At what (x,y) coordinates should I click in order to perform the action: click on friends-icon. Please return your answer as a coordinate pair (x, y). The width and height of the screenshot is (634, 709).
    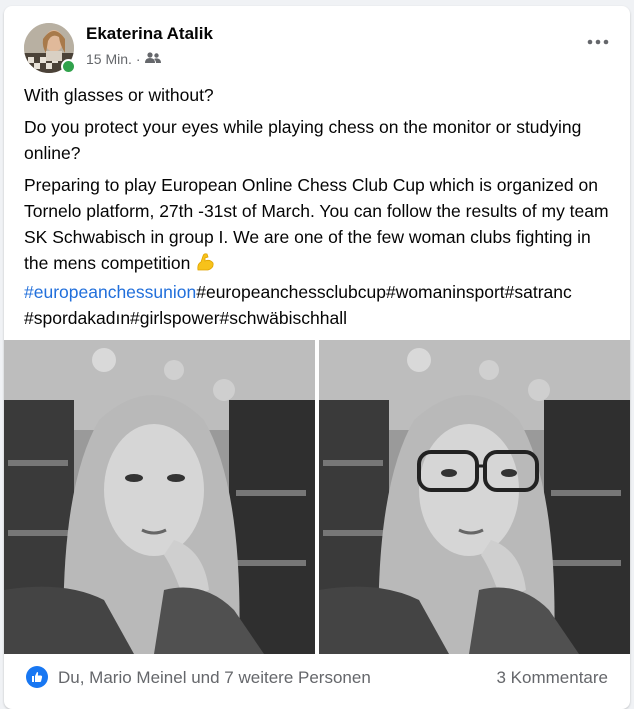
    Looking at the image, I should click on (152, 59).